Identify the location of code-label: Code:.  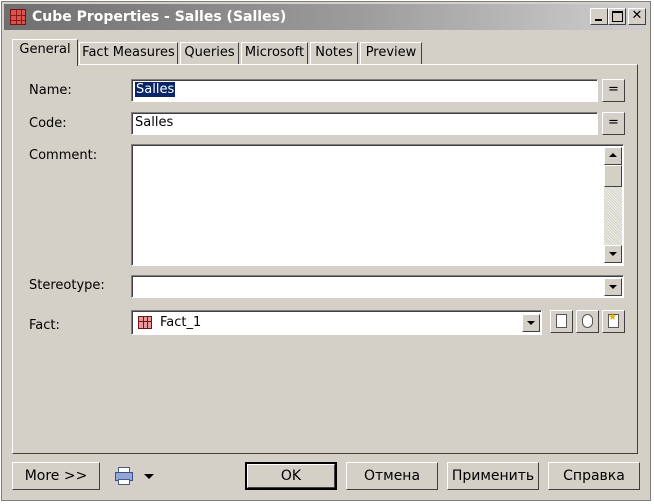
(48, 123).